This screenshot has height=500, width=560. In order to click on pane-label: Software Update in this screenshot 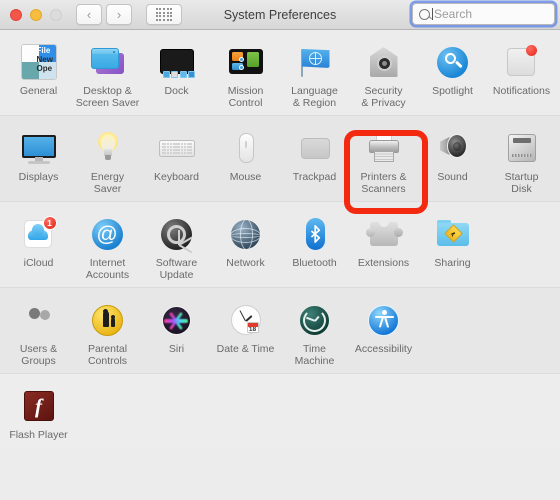, I will do `click(176, 269)`.